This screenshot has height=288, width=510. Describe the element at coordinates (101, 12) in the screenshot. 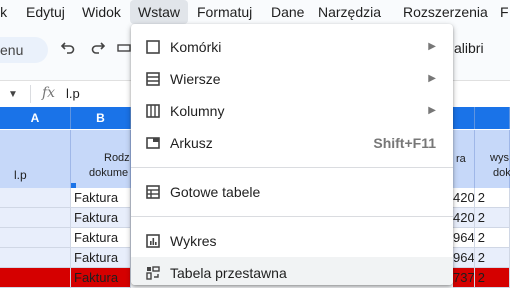

I see `menu-view: Widok` at that location.